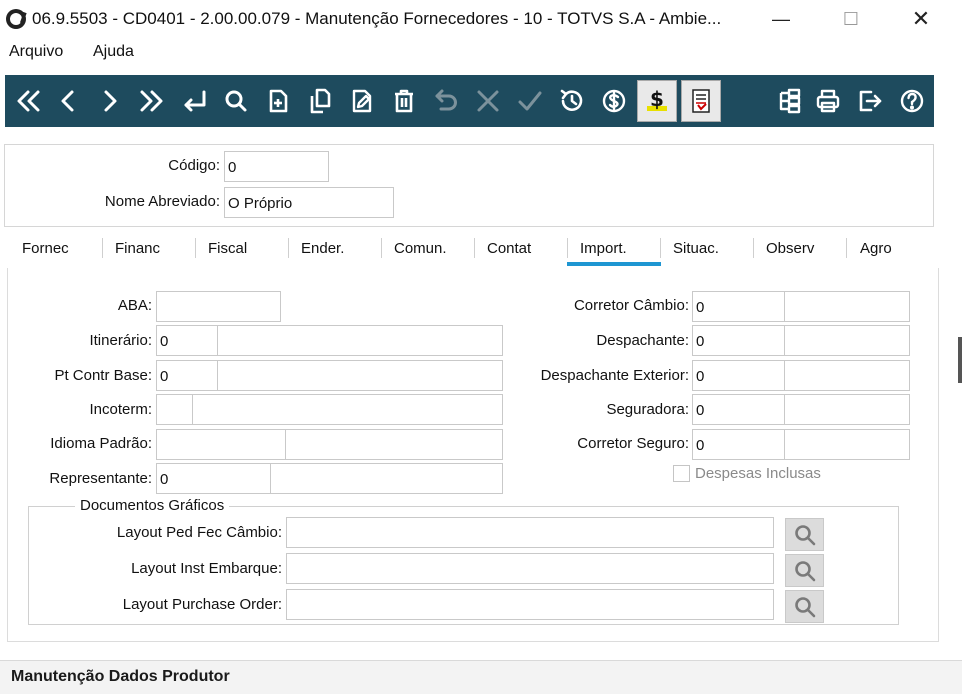  Describe the element at coordinates (701, 101) in the screenshot. I see `report-icon` at that location.